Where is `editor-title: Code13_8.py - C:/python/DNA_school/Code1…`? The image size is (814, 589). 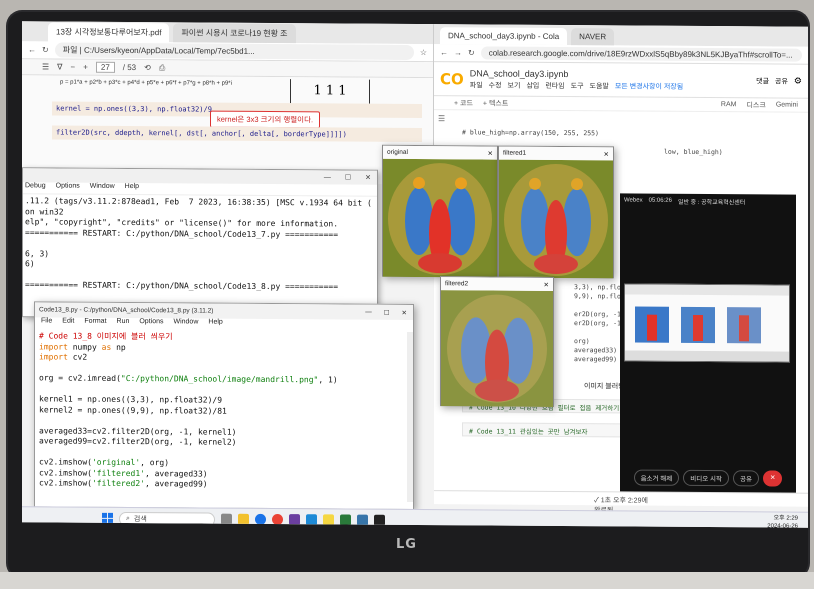
editor-title: Code13_8.py - C:/python/DNA_school/Code1… is located at coordinates (126, 310).